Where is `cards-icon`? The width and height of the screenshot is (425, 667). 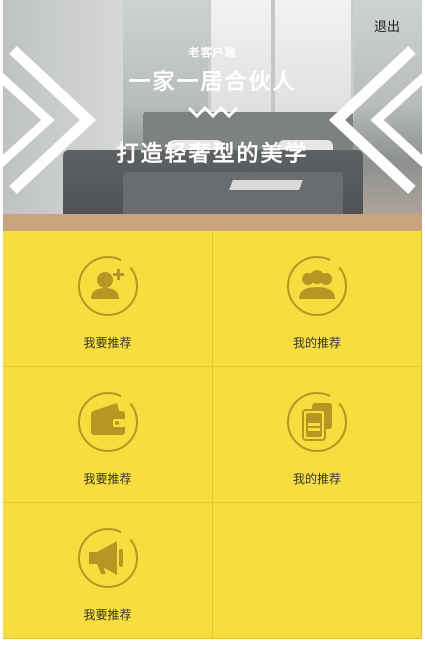
cards-icon is located at coordinates (317, 422).